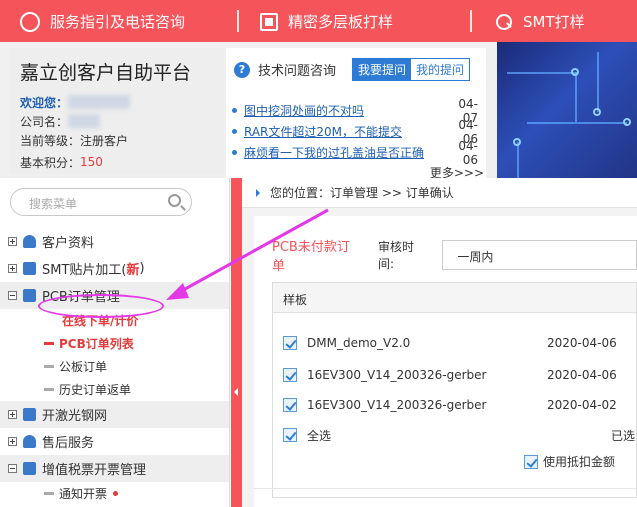 This screenshot has height=507, width=637. I want to click on nav-multilayer-link: 精密多层板打样, so click(326, 21).